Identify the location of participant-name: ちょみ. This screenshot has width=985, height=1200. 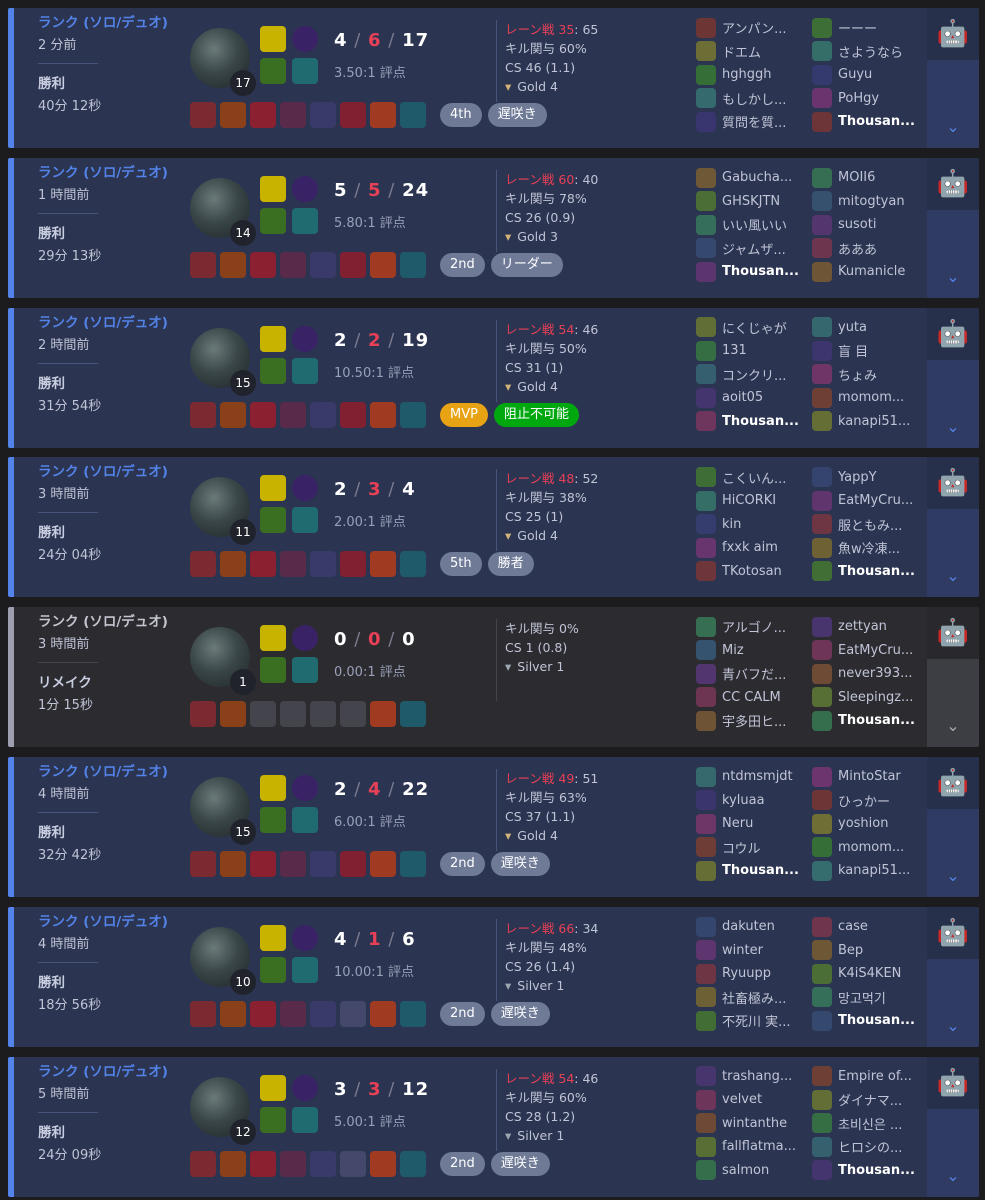
(857, 374).